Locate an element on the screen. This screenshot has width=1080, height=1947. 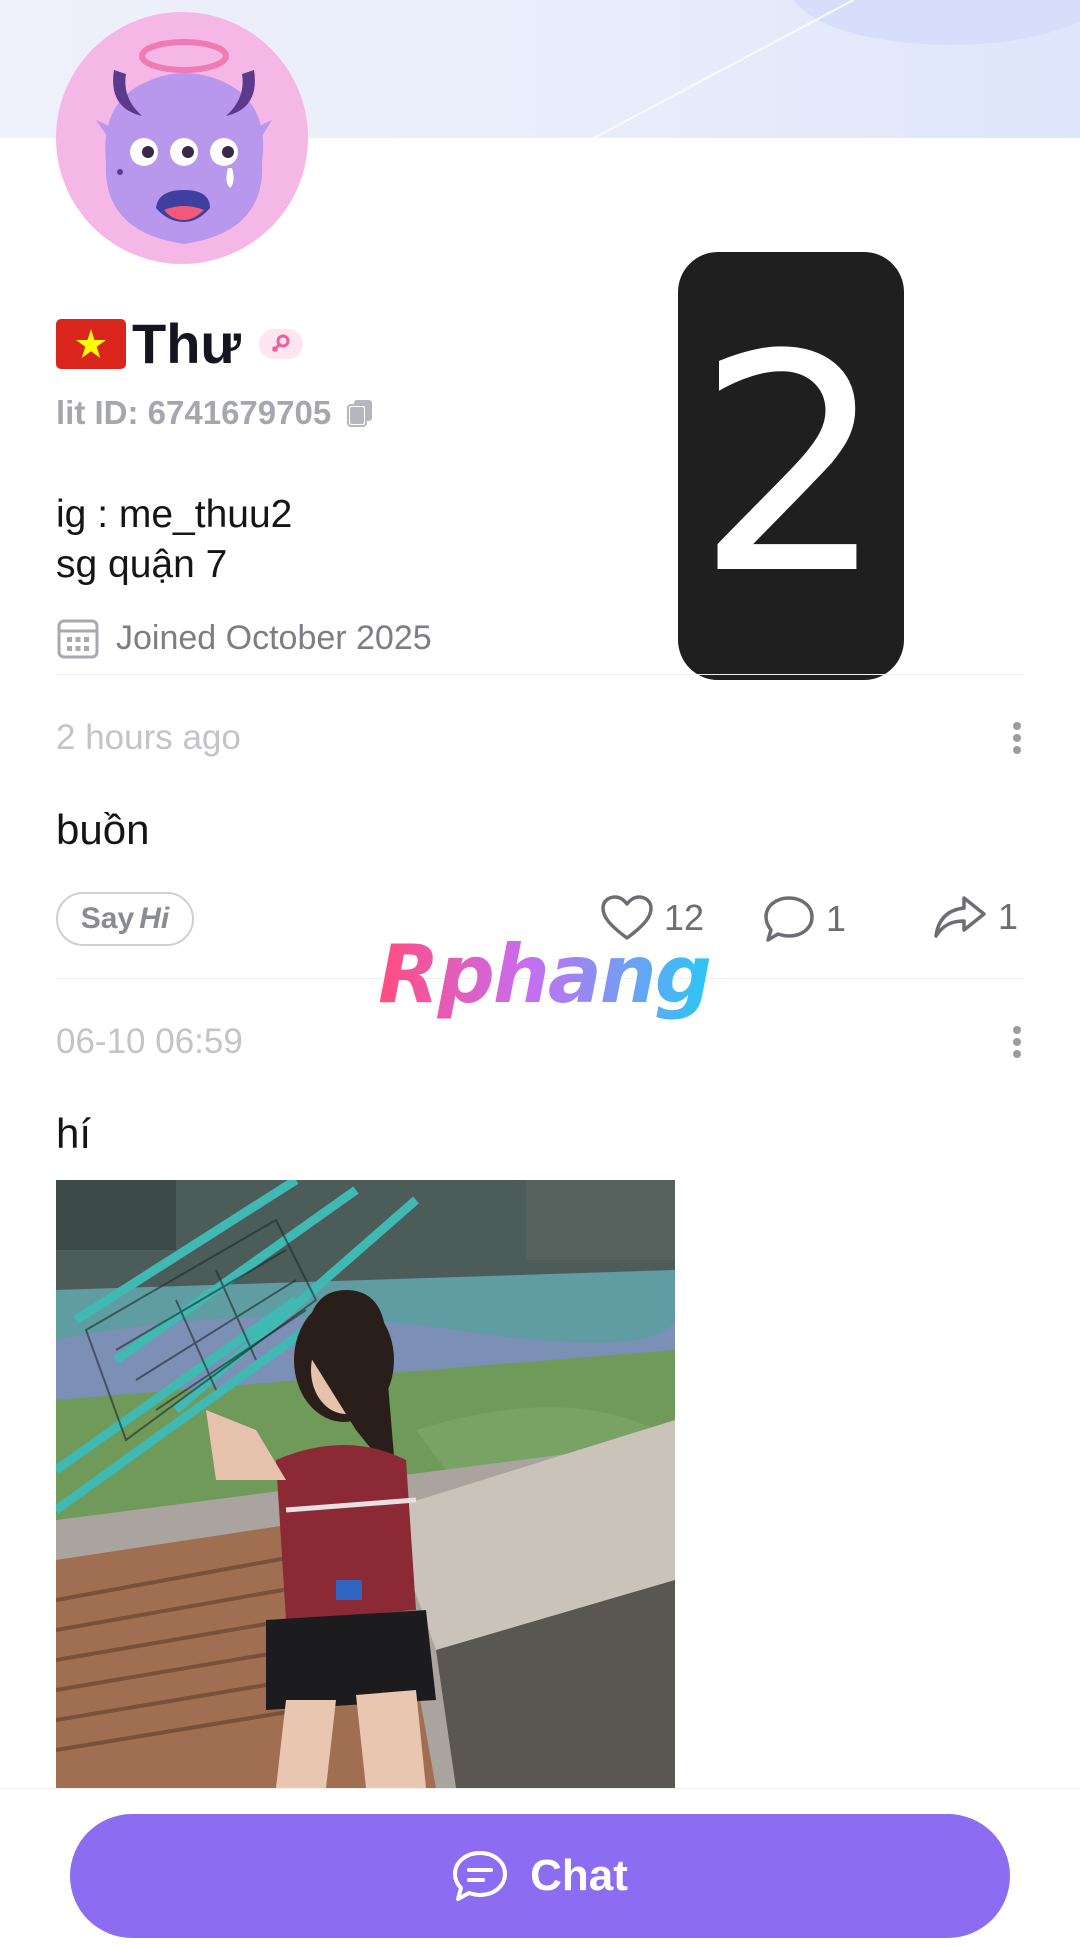
joined-row: Joined October 2025 is located at coordinates (244, 638).